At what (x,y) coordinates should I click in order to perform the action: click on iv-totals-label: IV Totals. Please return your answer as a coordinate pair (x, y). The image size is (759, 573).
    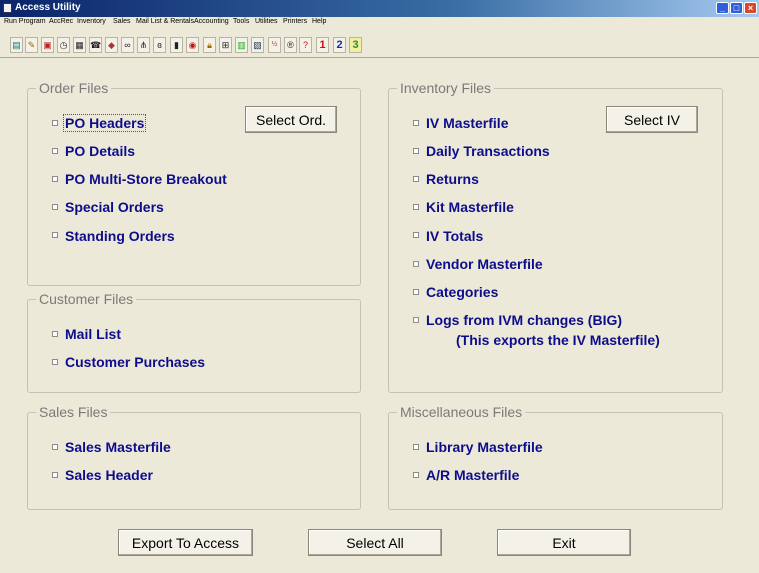
    Looking at the image, I should click on (454, 236).